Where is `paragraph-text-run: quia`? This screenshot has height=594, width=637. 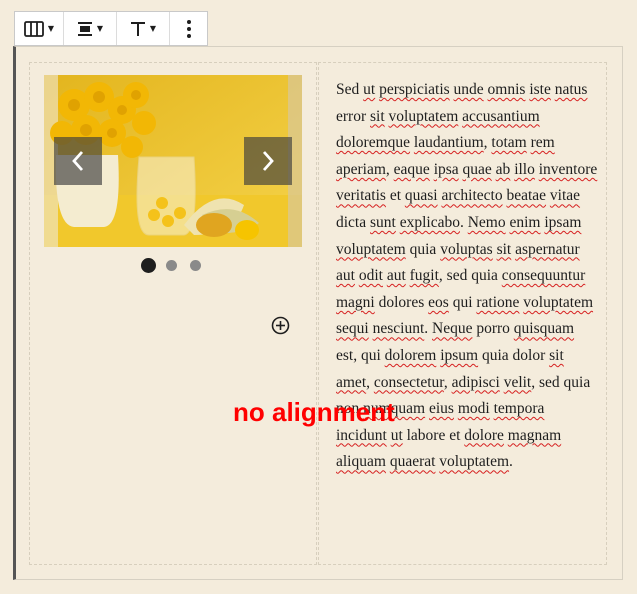 paragraph-text-run: quia is located at coordinates (423, 249).